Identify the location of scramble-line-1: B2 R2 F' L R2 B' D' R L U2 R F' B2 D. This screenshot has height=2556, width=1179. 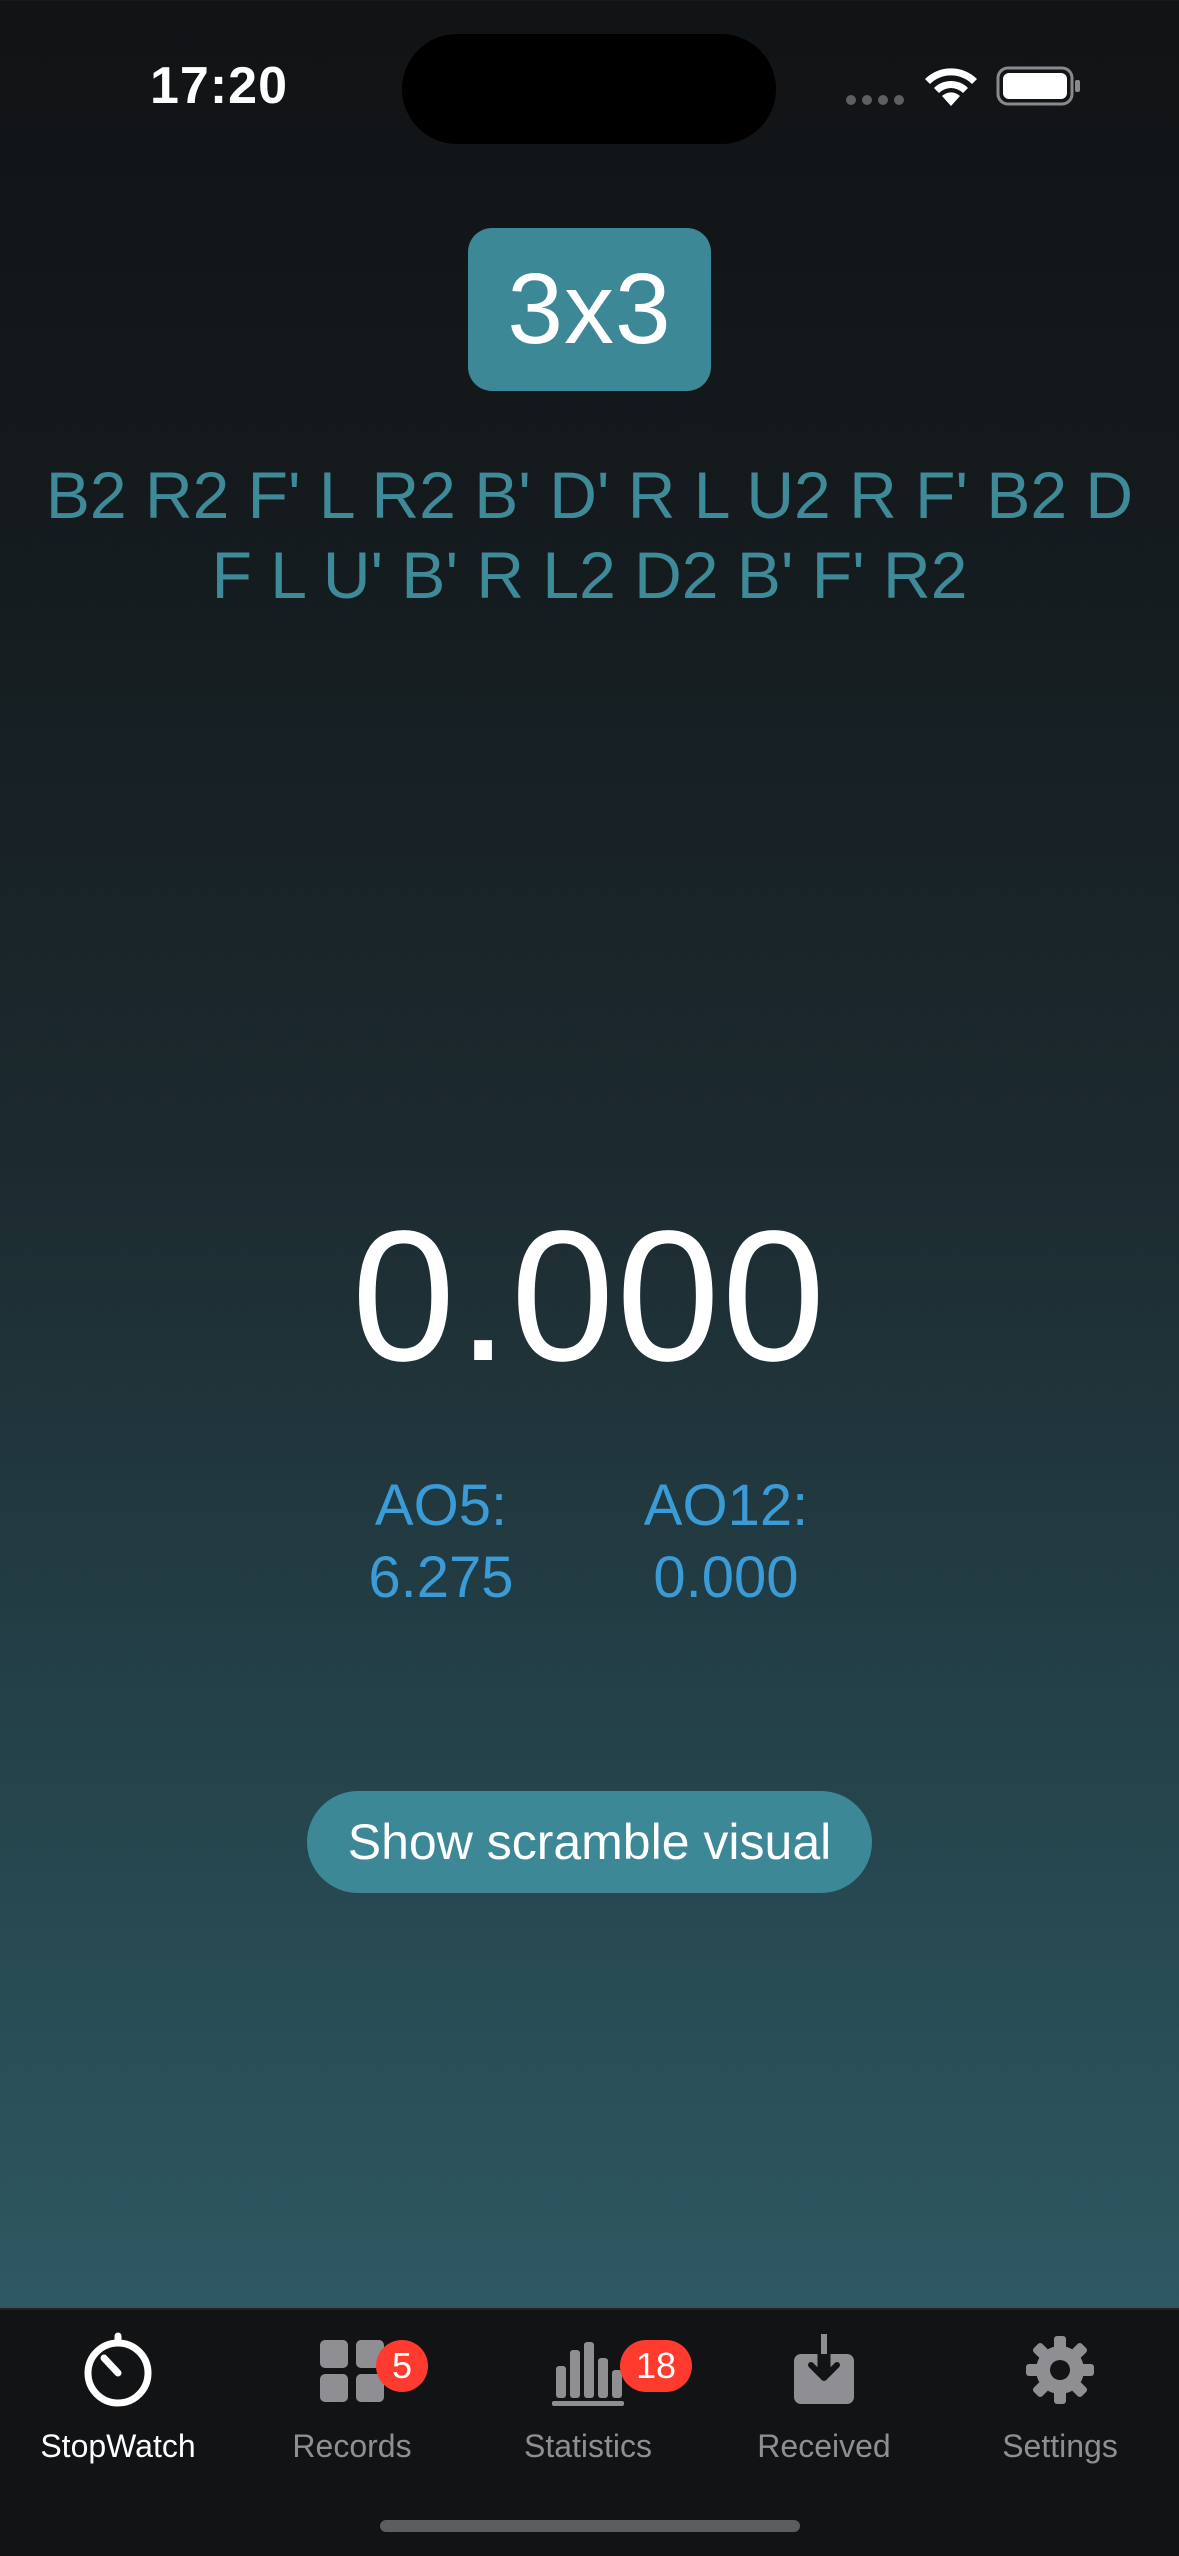
(589, 495).